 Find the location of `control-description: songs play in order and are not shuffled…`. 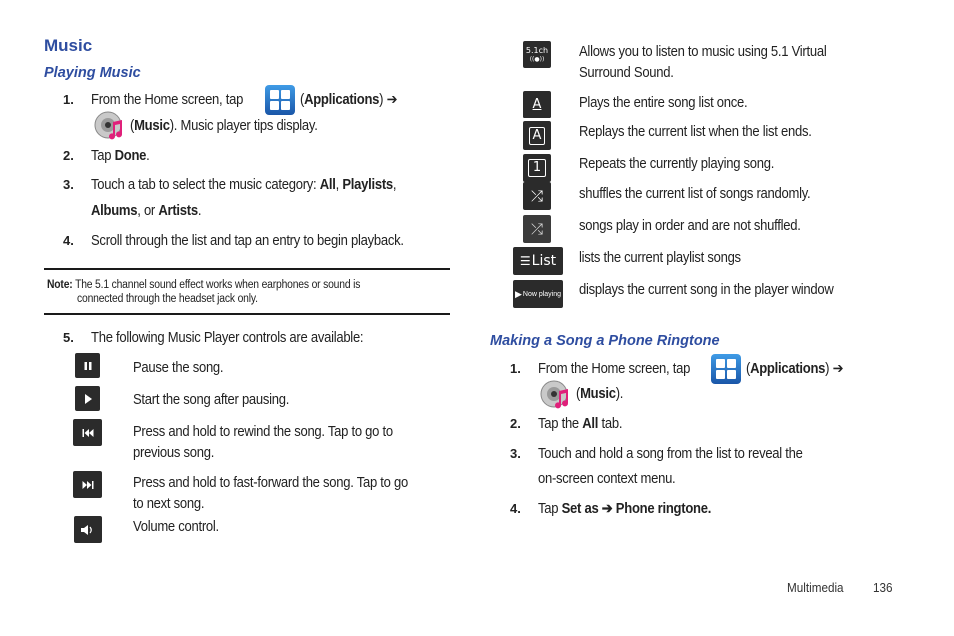

control-description: songs play in order and are not shuffled… is located at coordinates (690, 226).